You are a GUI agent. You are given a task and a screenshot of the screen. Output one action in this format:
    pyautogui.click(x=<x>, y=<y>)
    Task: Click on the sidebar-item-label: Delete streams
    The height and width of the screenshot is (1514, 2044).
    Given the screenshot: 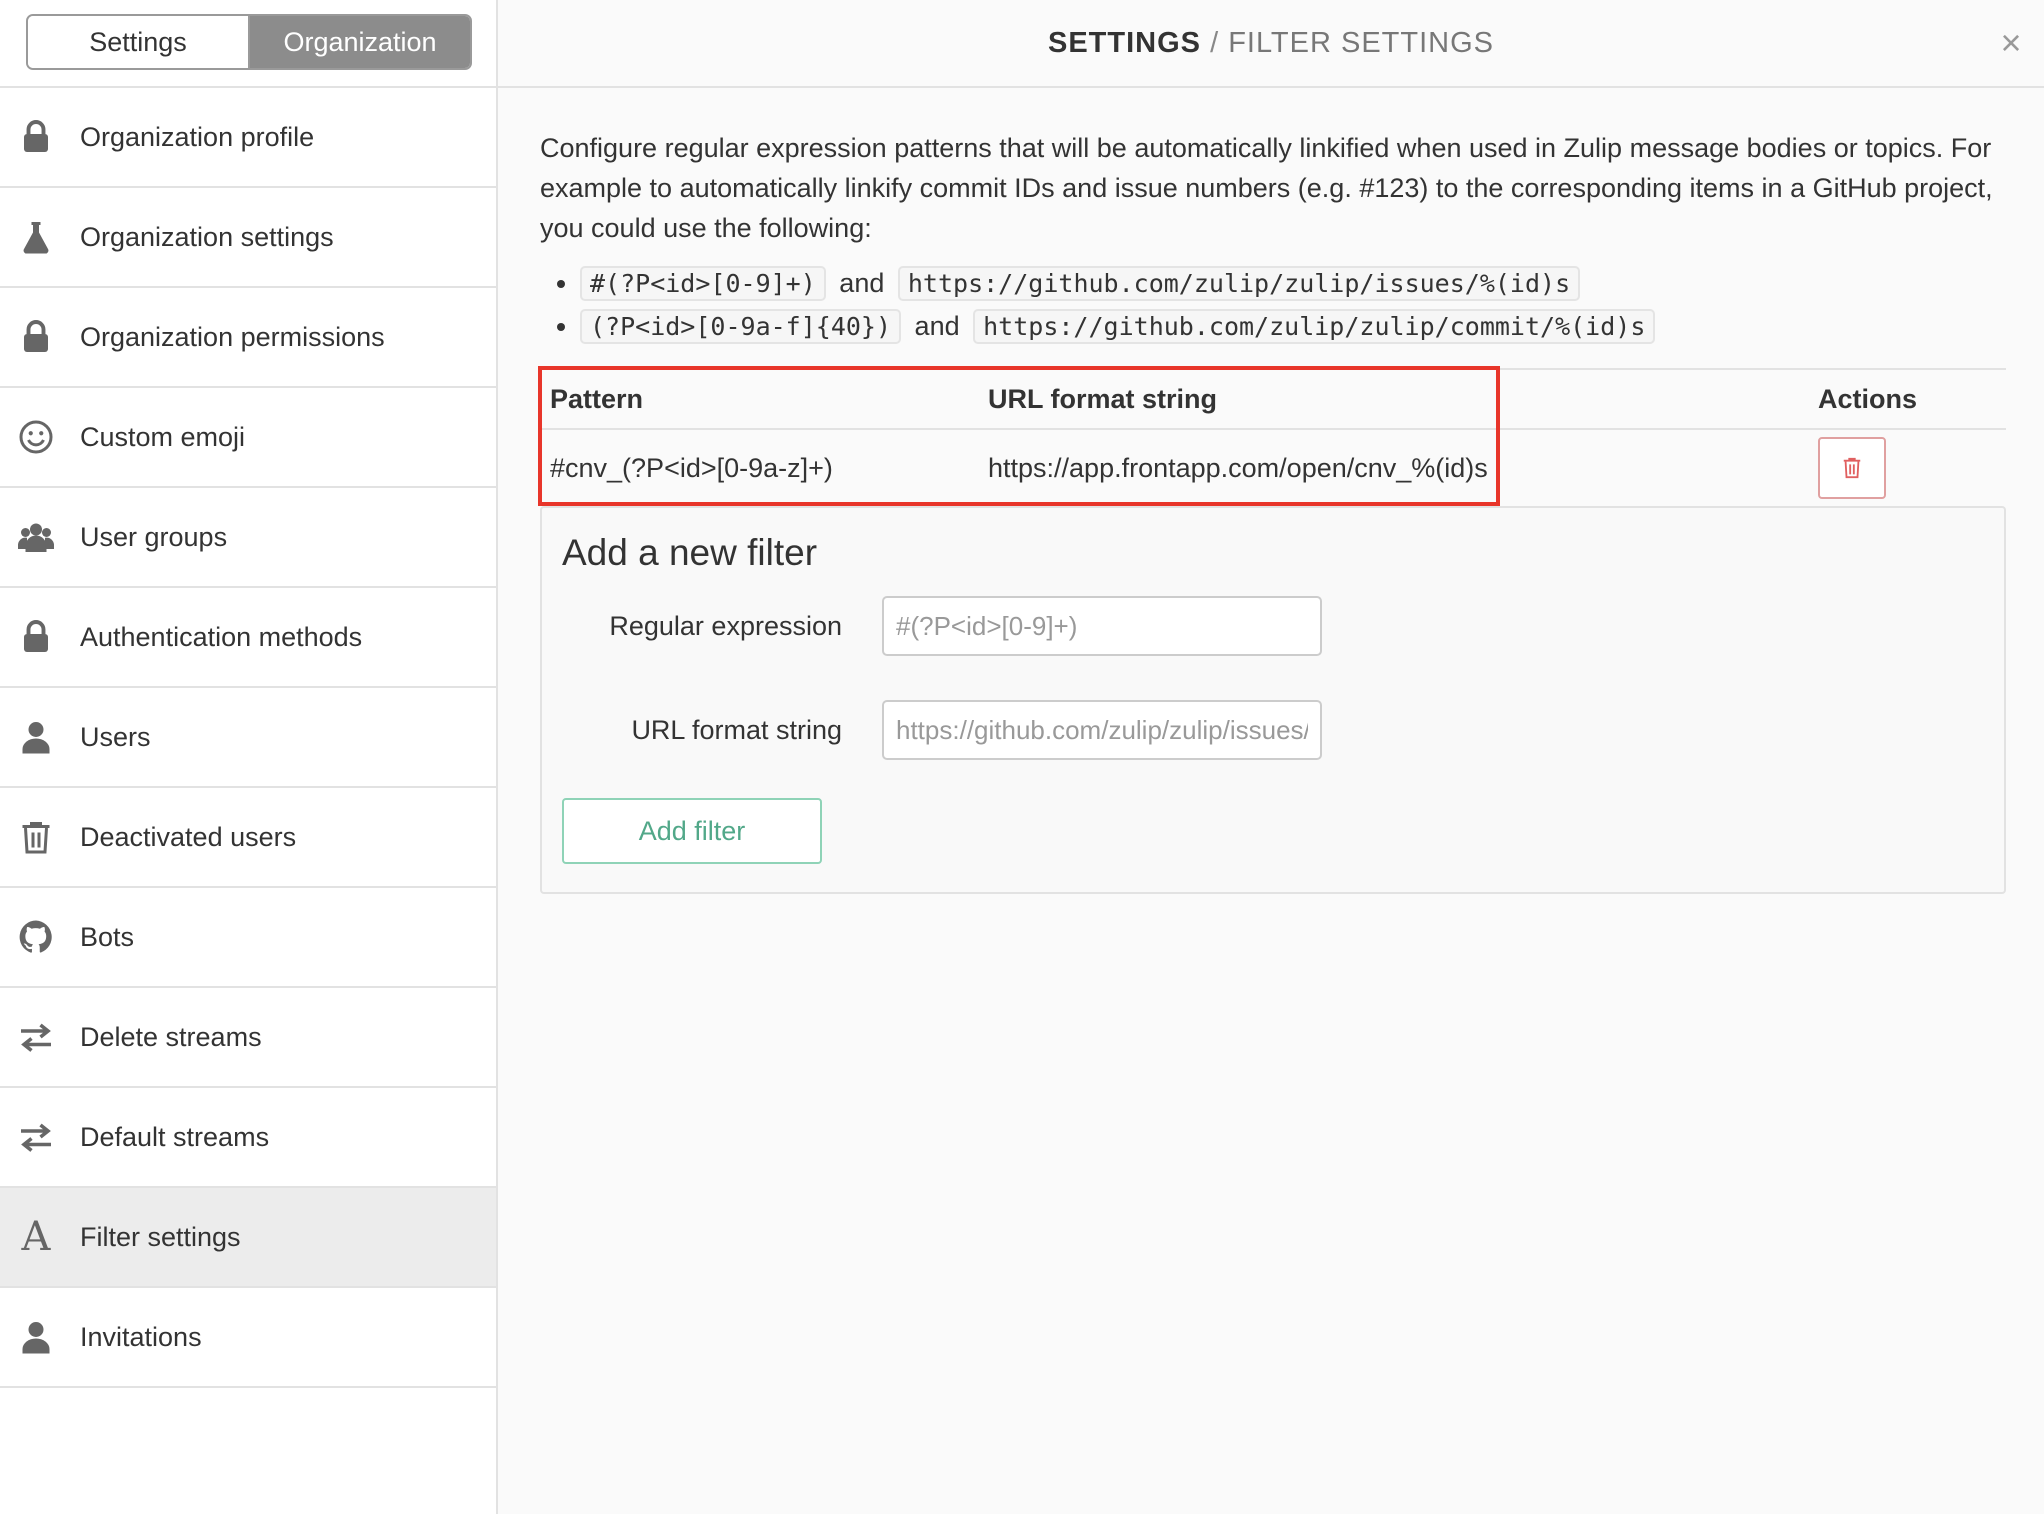 What is the action you would take?
    pyautogui.click(x=171, y=1036)
    